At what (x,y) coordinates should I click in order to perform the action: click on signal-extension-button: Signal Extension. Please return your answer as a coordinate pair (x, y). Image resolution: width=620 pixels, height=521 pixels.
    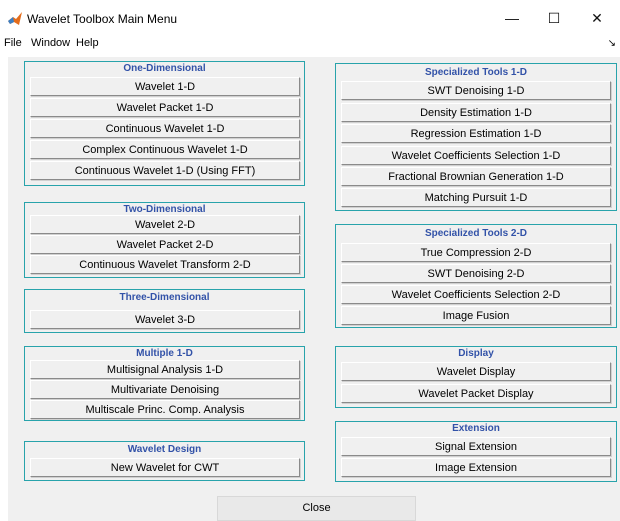
    Looking at the image, I should click on (476, 446).